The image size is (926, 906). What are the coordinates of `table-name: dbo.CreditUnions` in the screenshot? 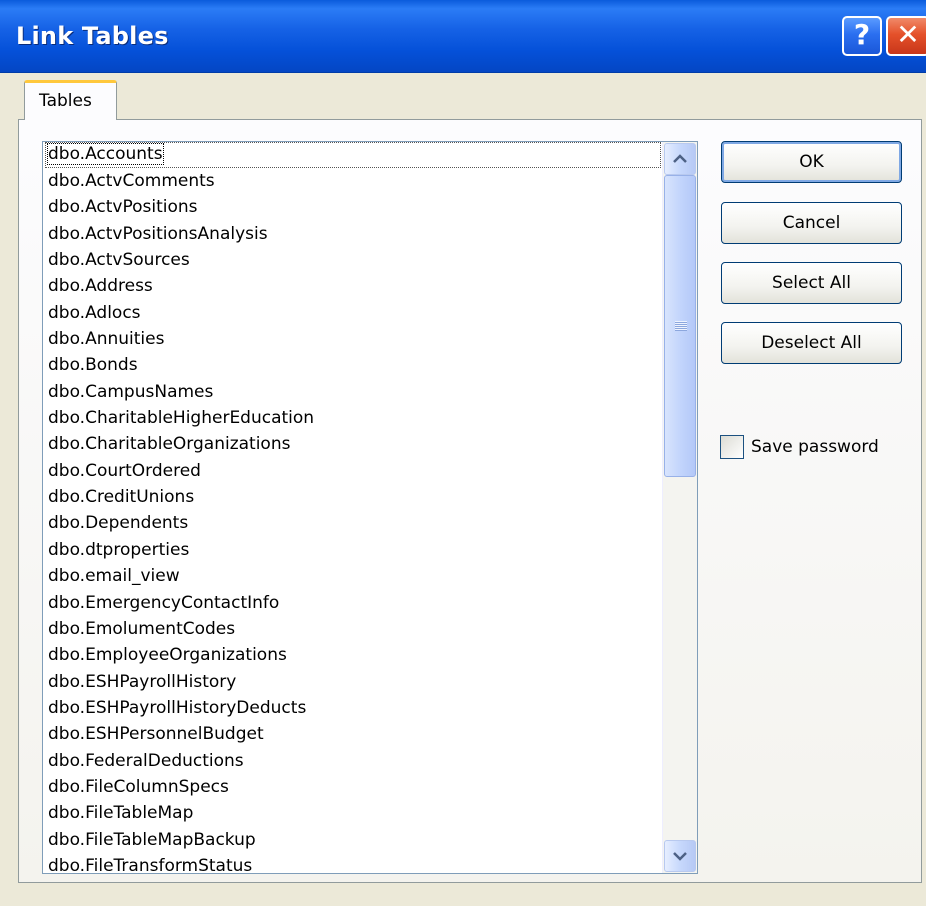 It's located at (121, 497).